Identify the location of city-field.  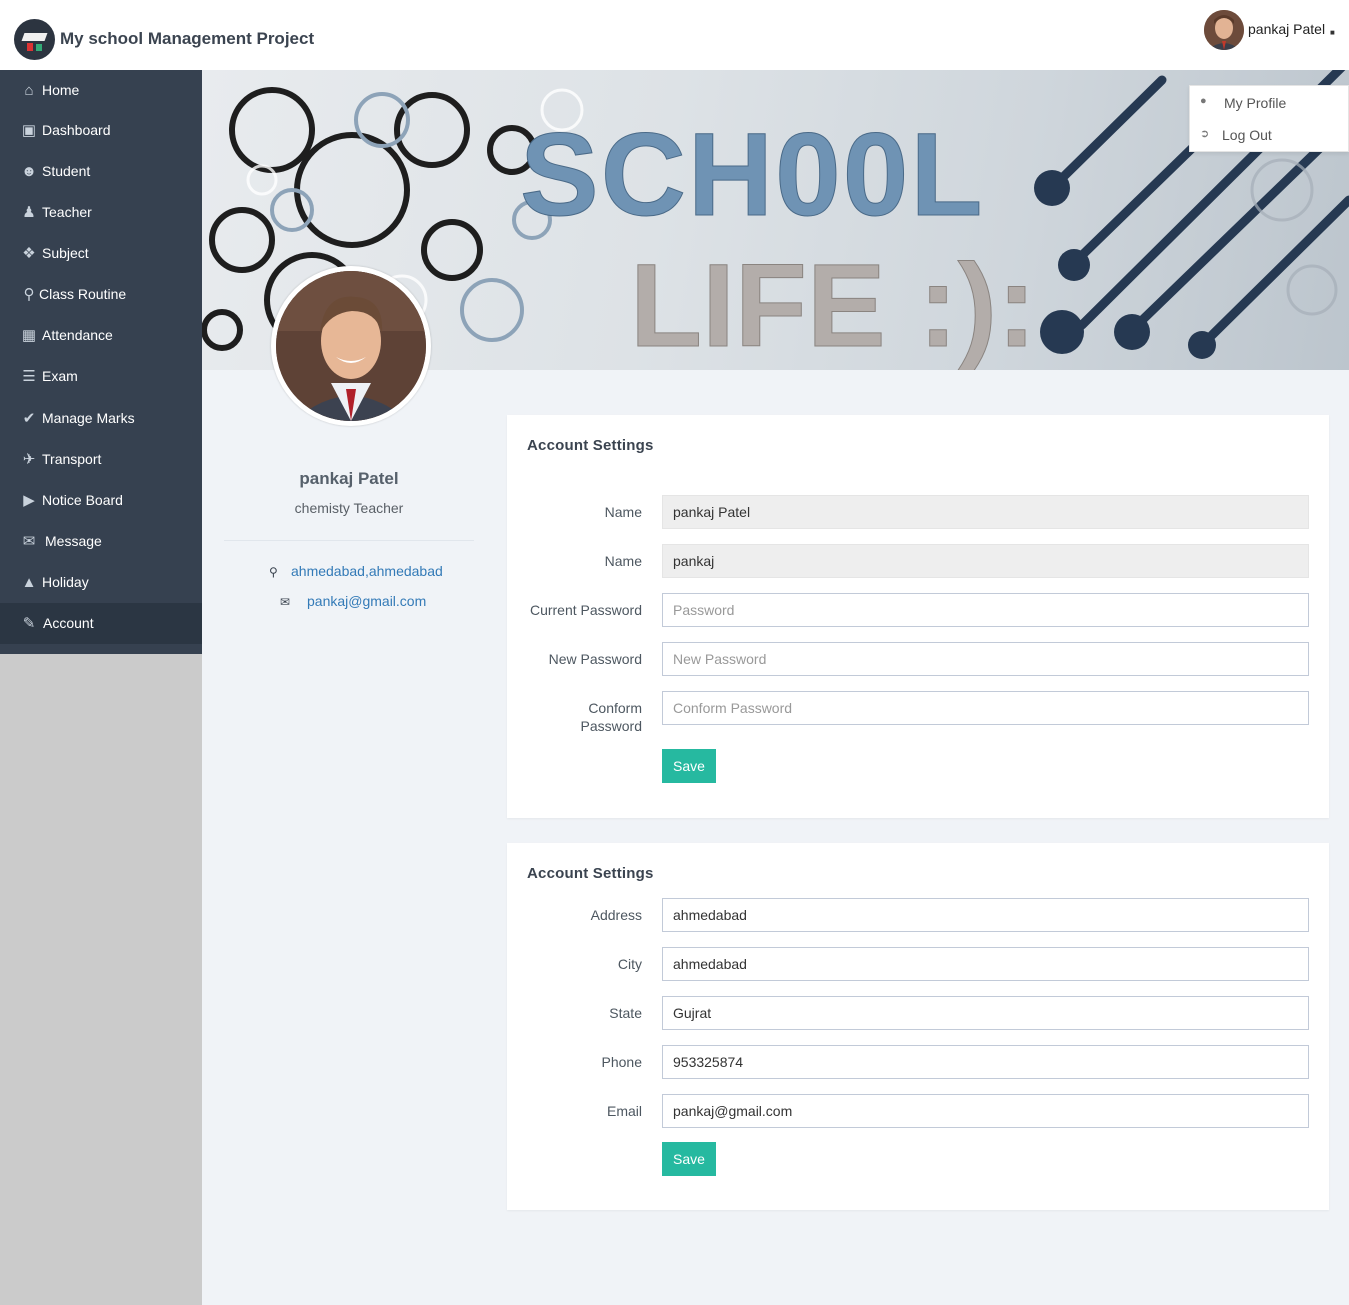
(985, 964).